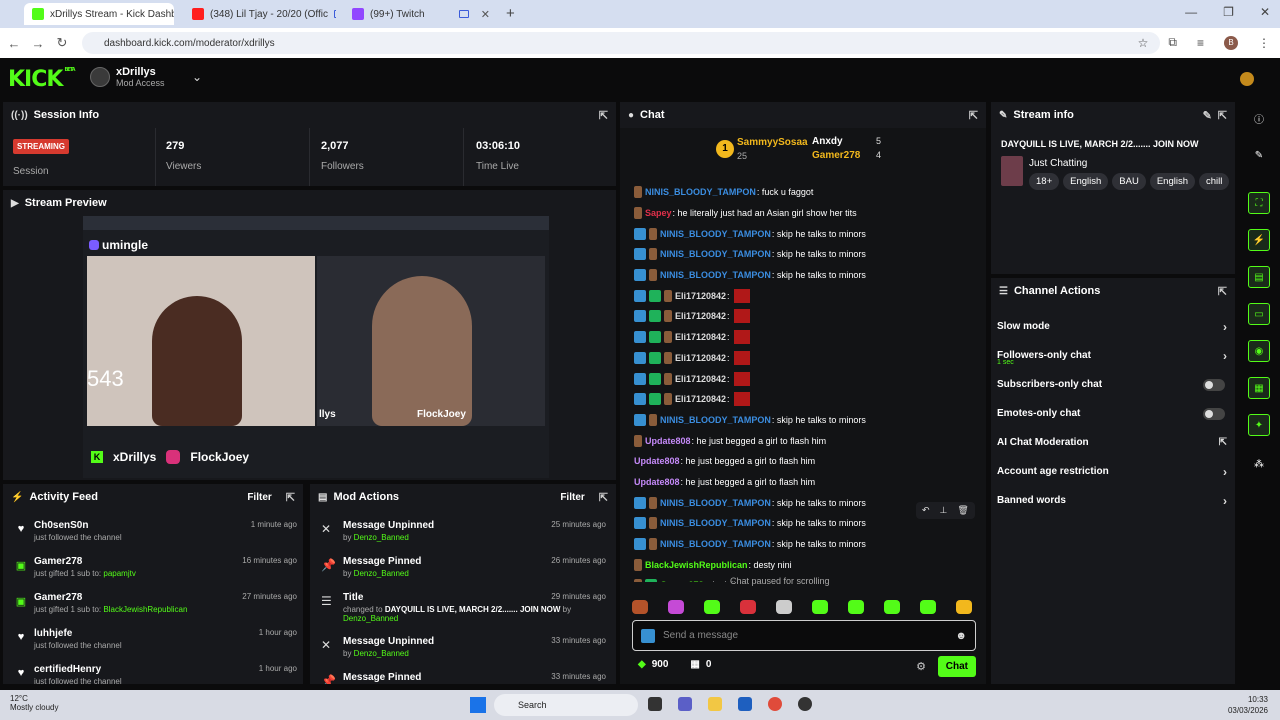 This screenshot has height=720, width=1280. What do you see at coordinates (99, 14) in the screenshot?
I see `tab-kick-dashboard: xDrillys Stream - Kick Dashb✕` at bounding box center [99, 14].